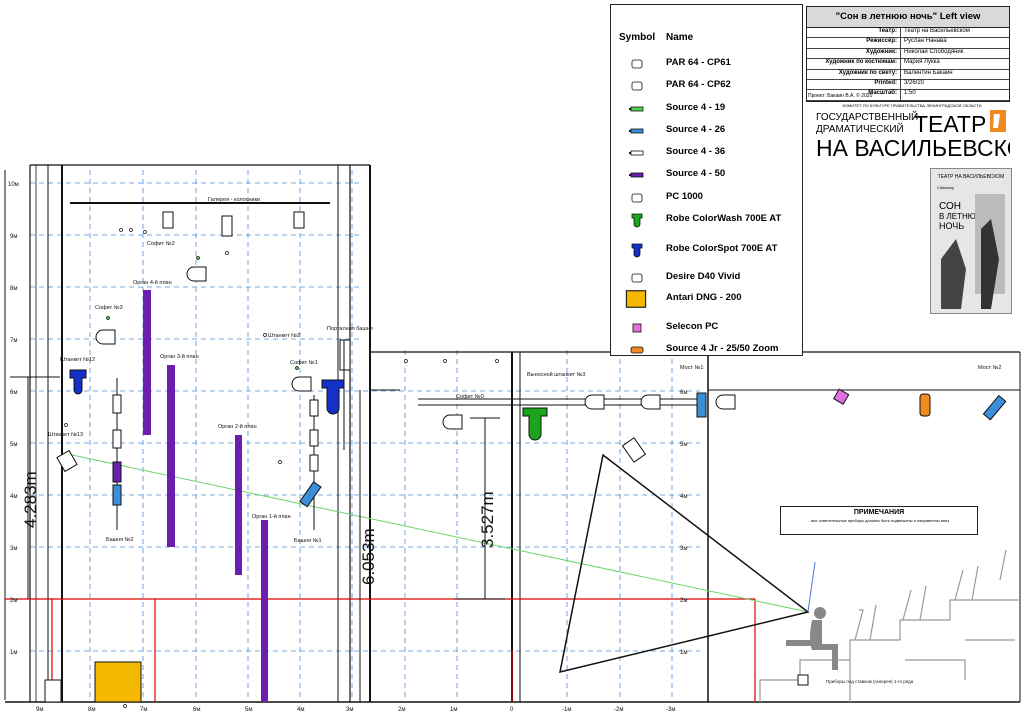  Describe the element at coordinates (13, 497) in the screenshot. I see `y-label: 4м` at that location.